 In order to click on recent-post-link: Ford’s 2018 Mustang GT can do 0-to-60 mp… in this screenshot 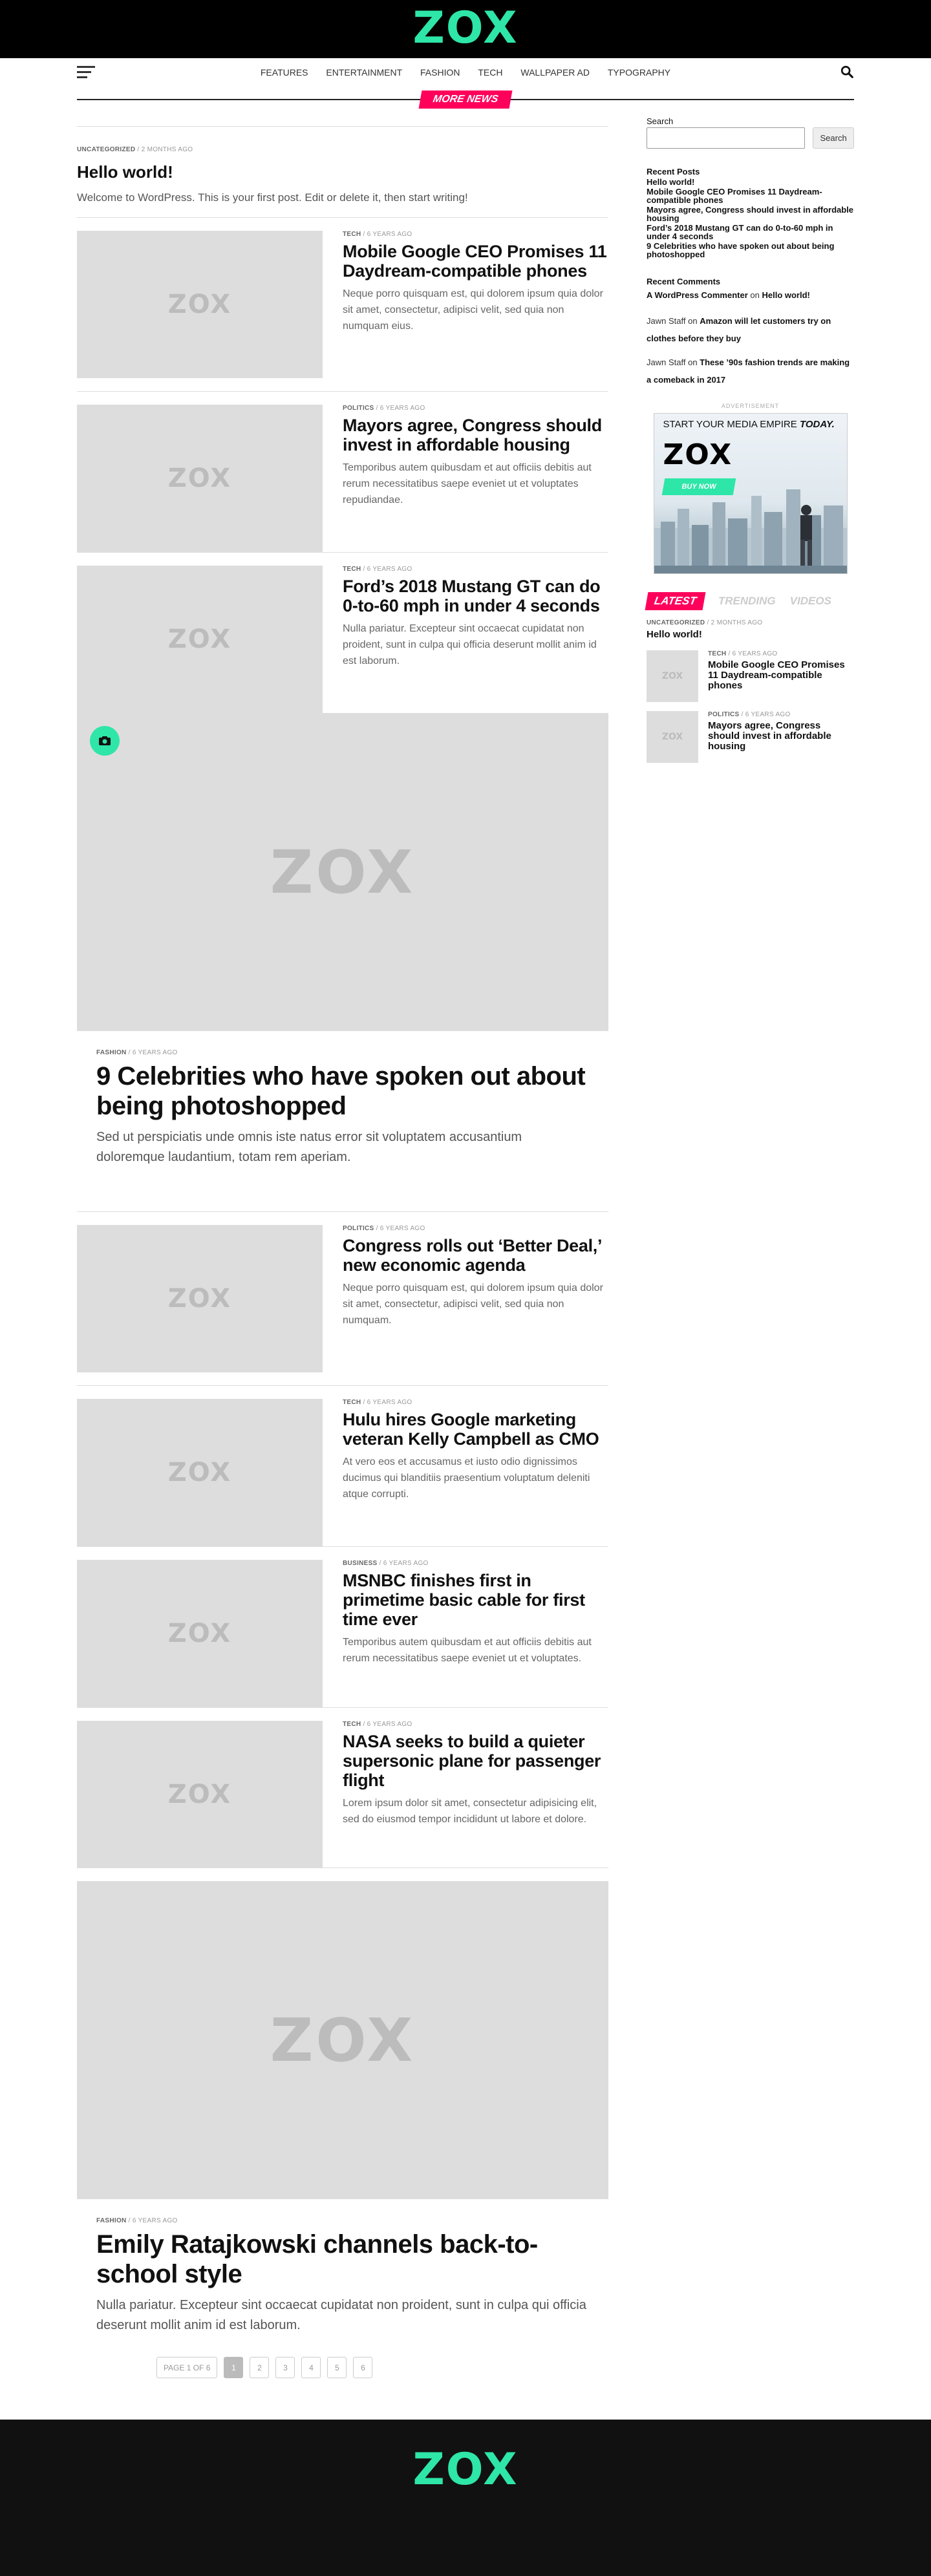, I will do `click(751, 232)`.